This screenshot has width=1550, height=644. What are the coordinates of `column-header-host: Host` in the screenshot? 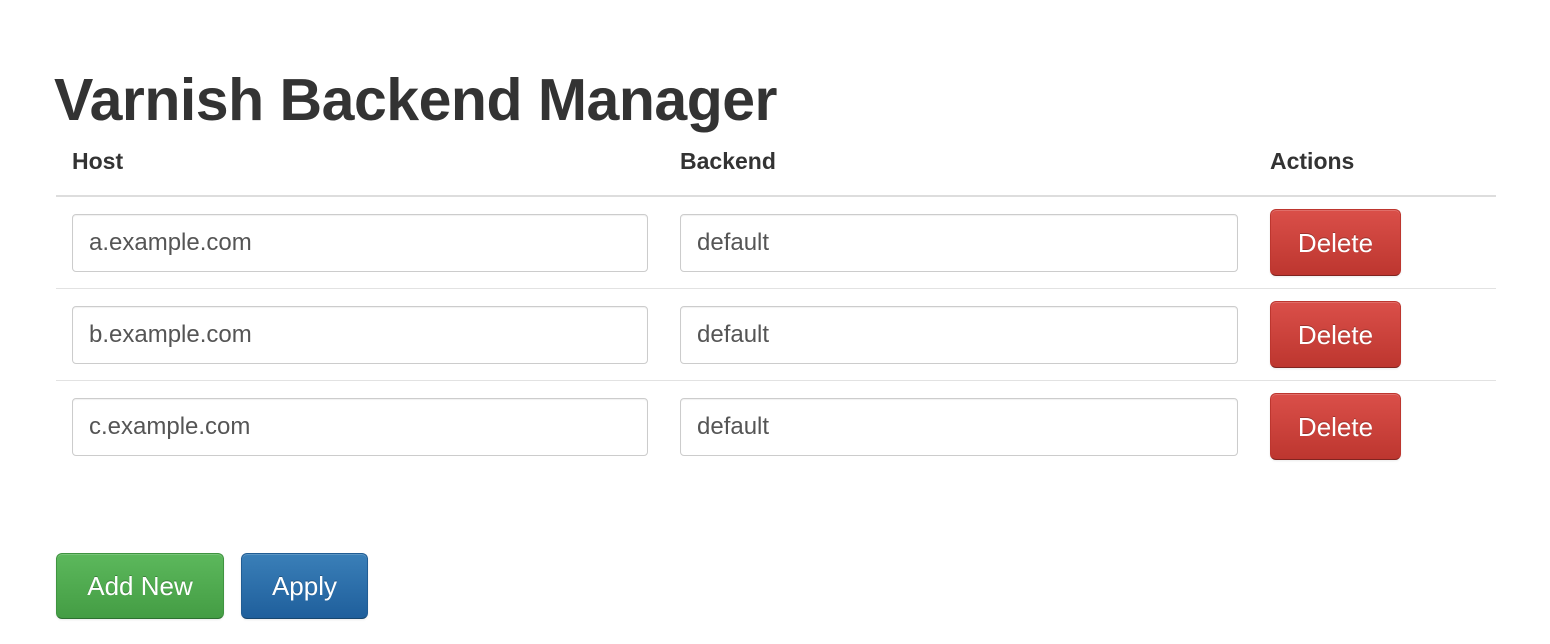 It's located at (360, 168).